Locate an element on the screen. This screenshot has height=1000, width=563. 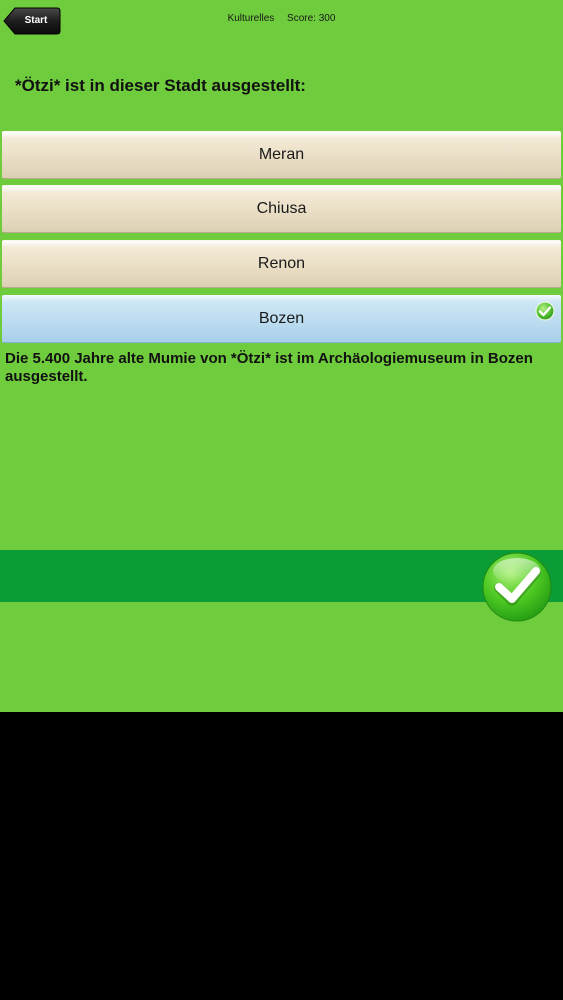
checkmark-icon is located at coordinates (517, 587).